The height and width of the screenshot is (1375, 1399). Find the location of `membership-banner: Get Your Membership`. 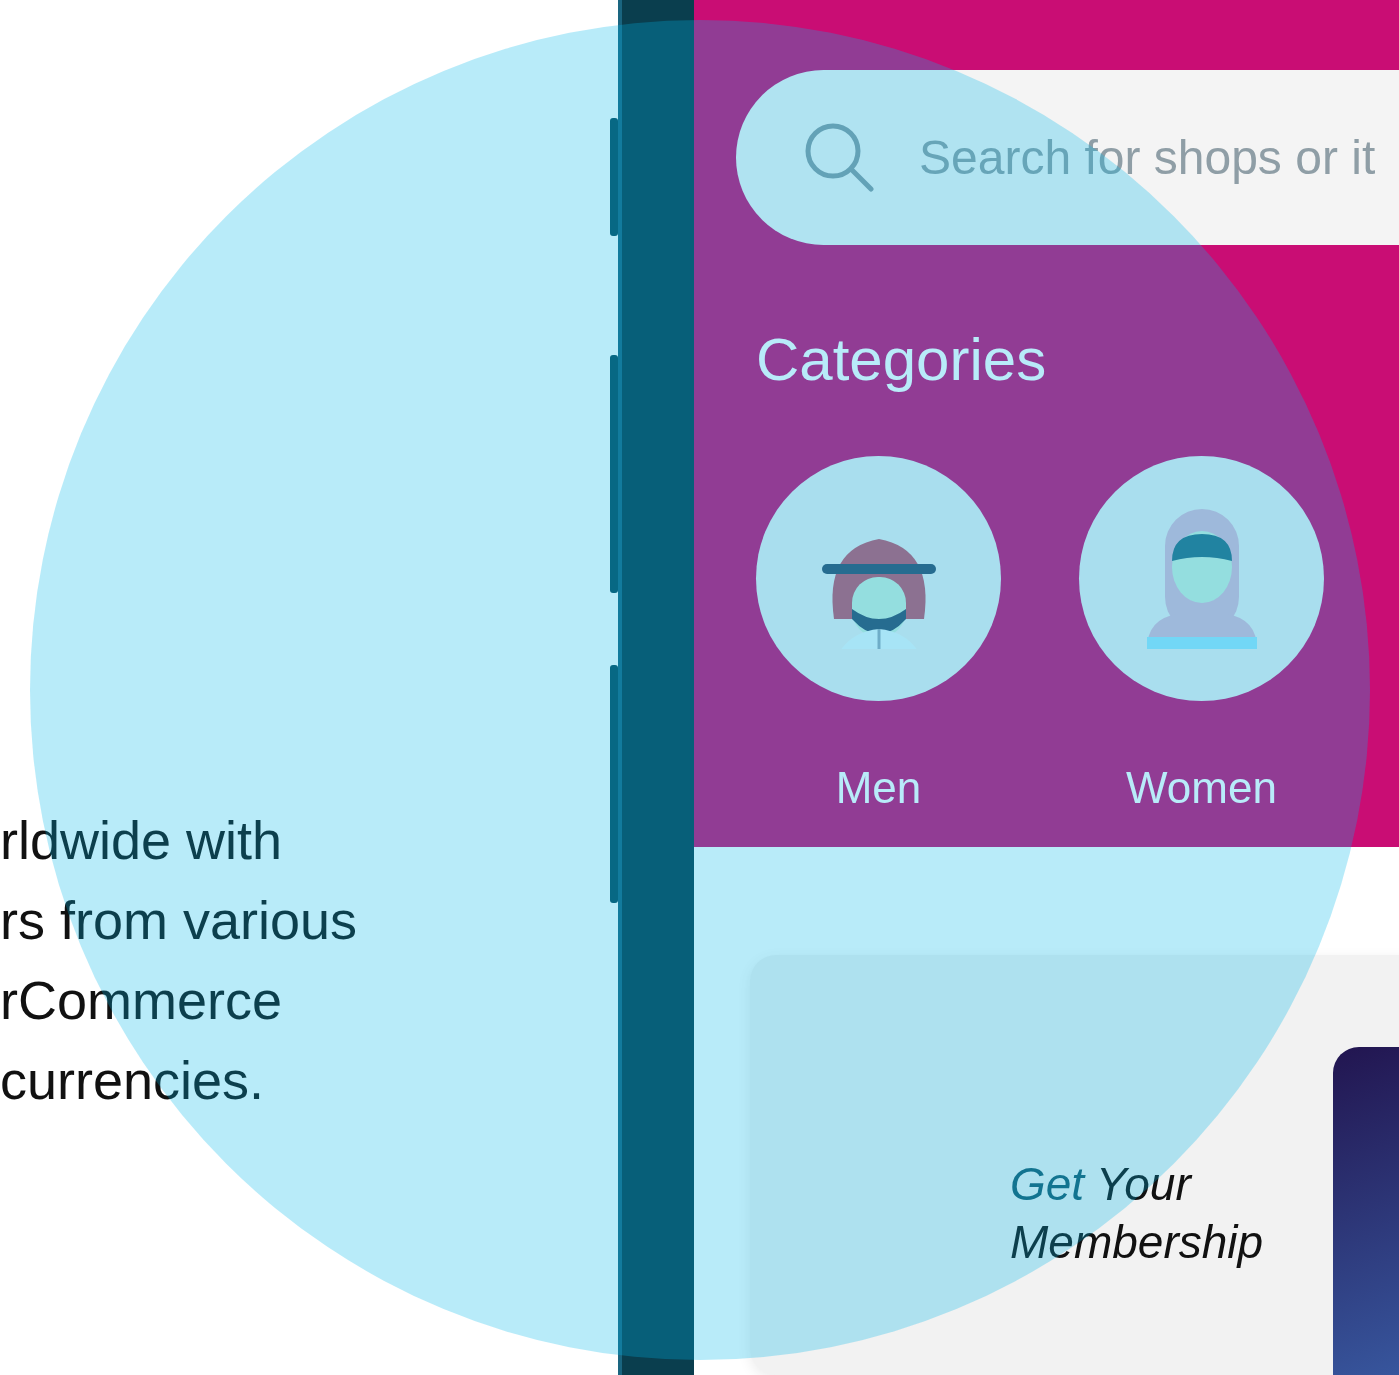

membership-banner: Get Your Membership is located at coordinates (1074, 1165).